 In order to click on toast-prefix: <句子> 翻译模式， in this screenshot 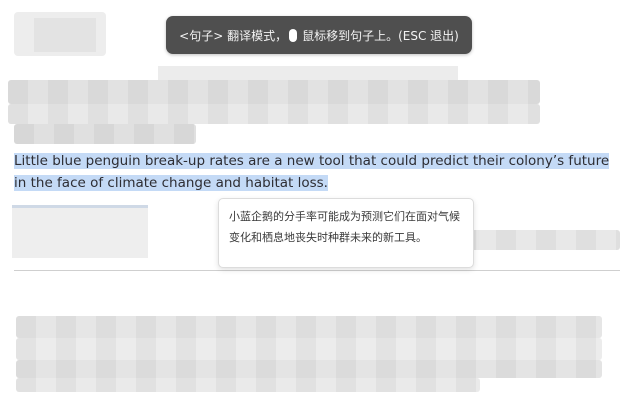, I will do `click(233, 35)`.